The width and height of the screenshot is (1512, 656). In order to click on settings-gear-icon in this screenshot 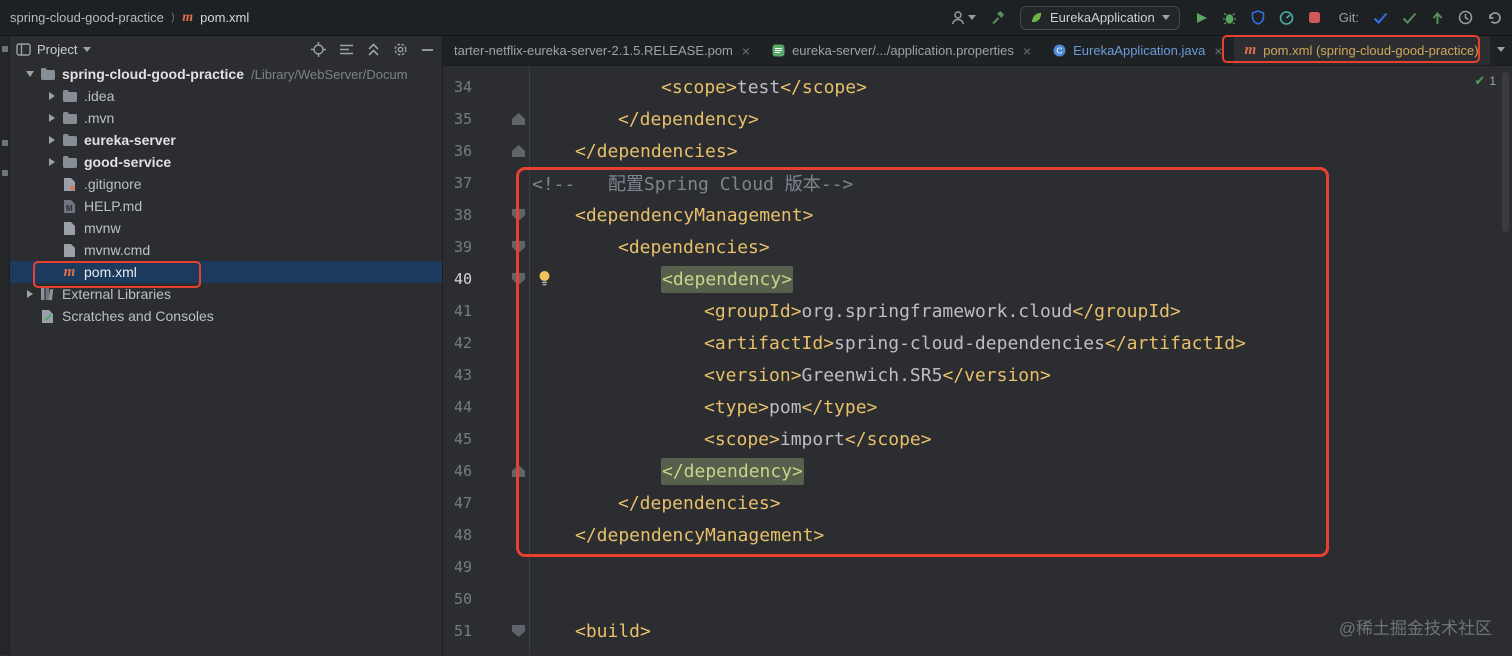, I will do `click(400, 49)`.